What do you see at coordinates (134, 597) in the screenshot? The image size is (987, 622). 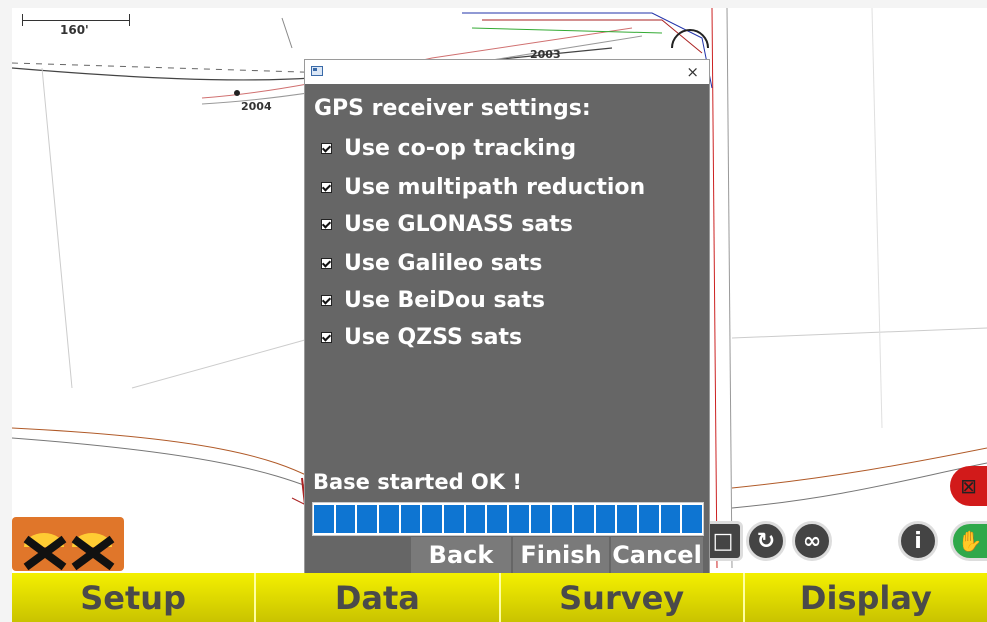 I see `tab-setup: Setup` at bounding box center [134, 597].